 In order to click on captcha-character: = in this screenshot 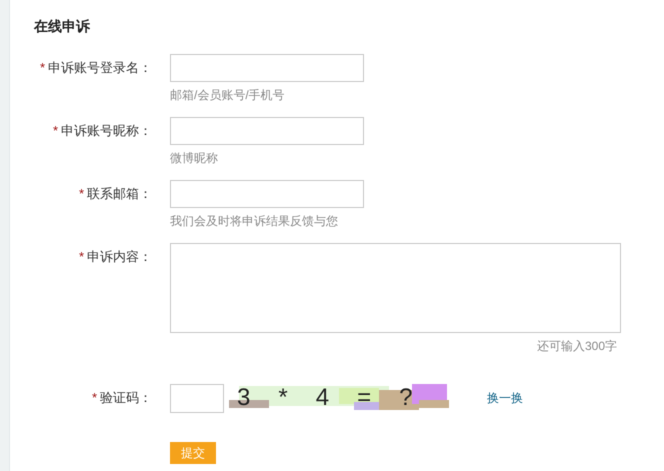, I will do `click(364, 398)`.